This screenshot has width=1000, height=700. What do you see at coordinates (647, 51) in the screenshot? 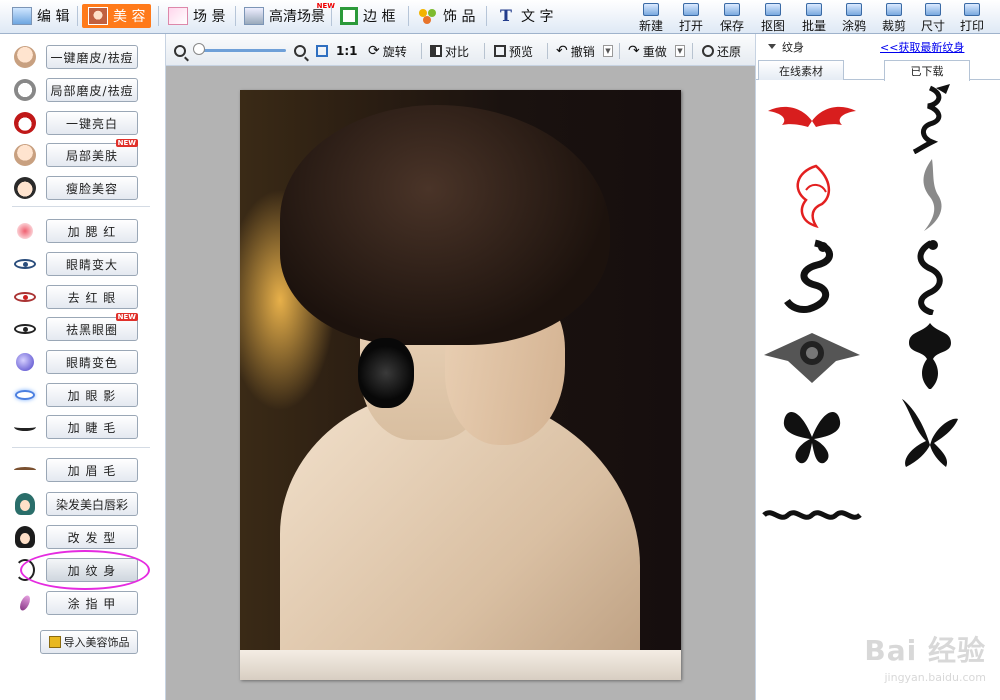
I see `redo-button: ↷ 重做` at bounding box center [647, 51].